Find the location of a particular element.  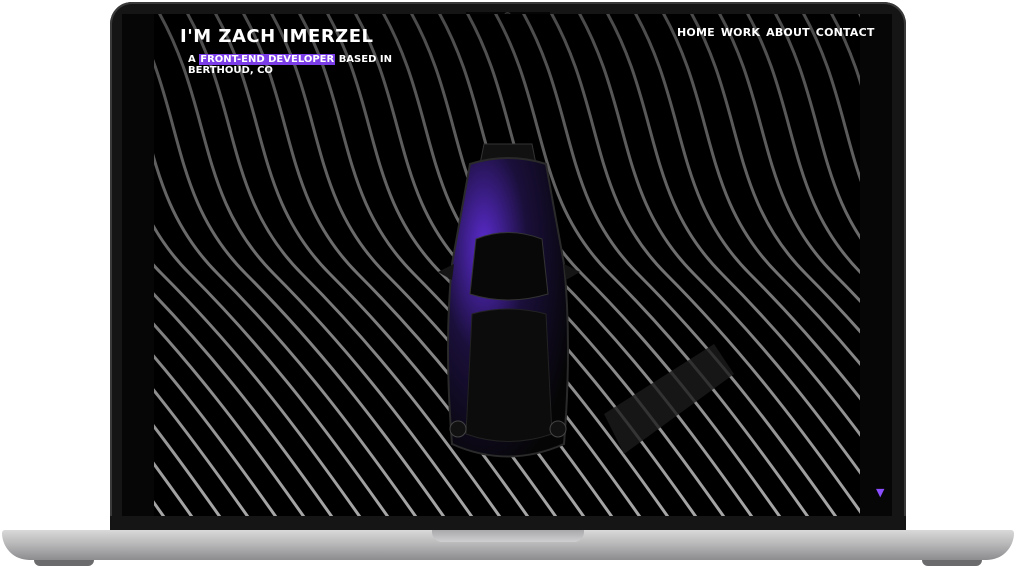

tagline-highlight: FRONT-END DEVELOPER is located at coordinates (267, 59).